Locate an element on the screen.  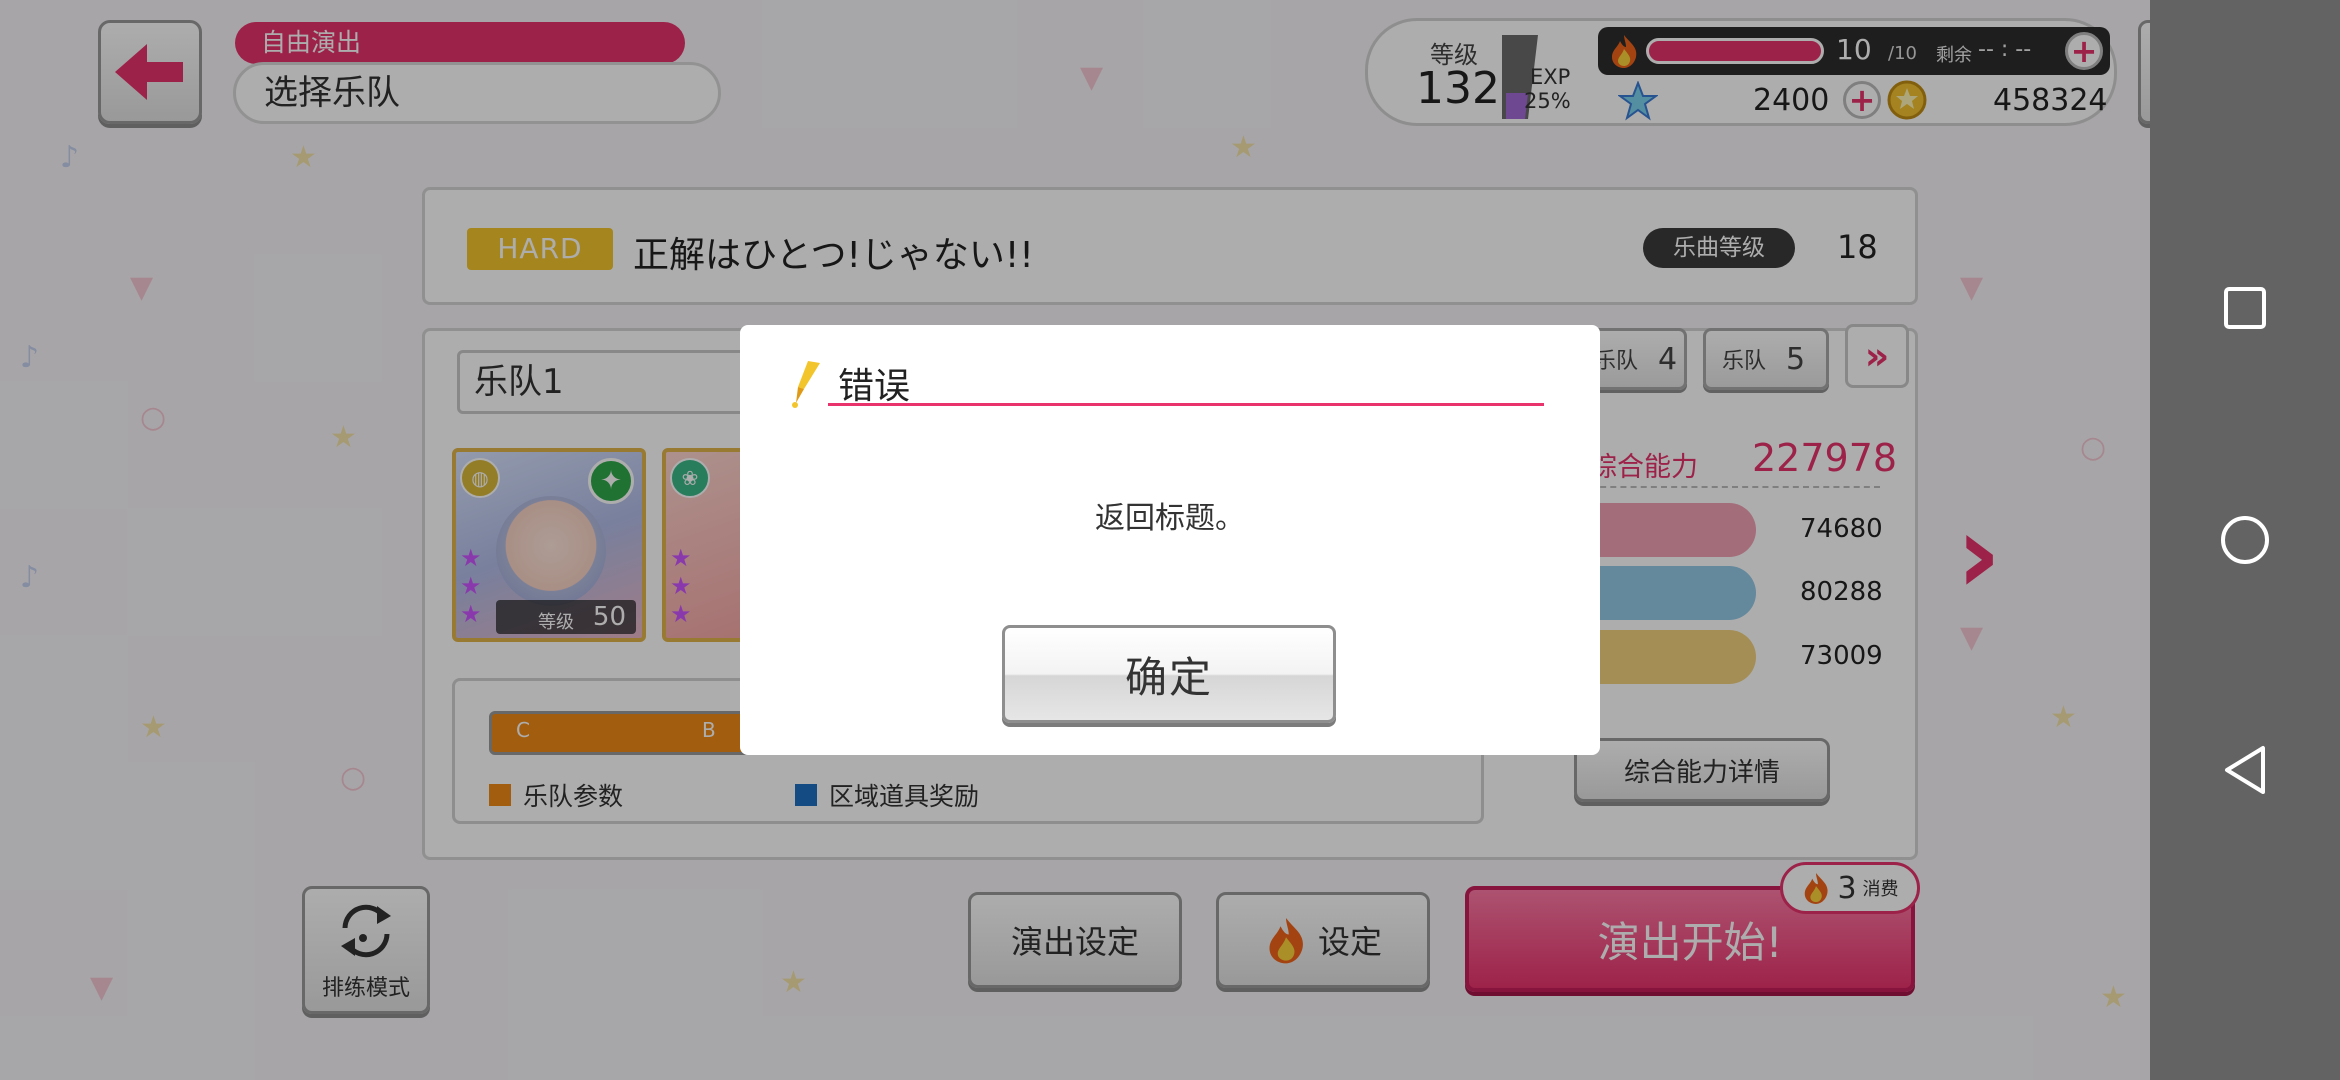
square-icon is located at coordinates (2245, 308).